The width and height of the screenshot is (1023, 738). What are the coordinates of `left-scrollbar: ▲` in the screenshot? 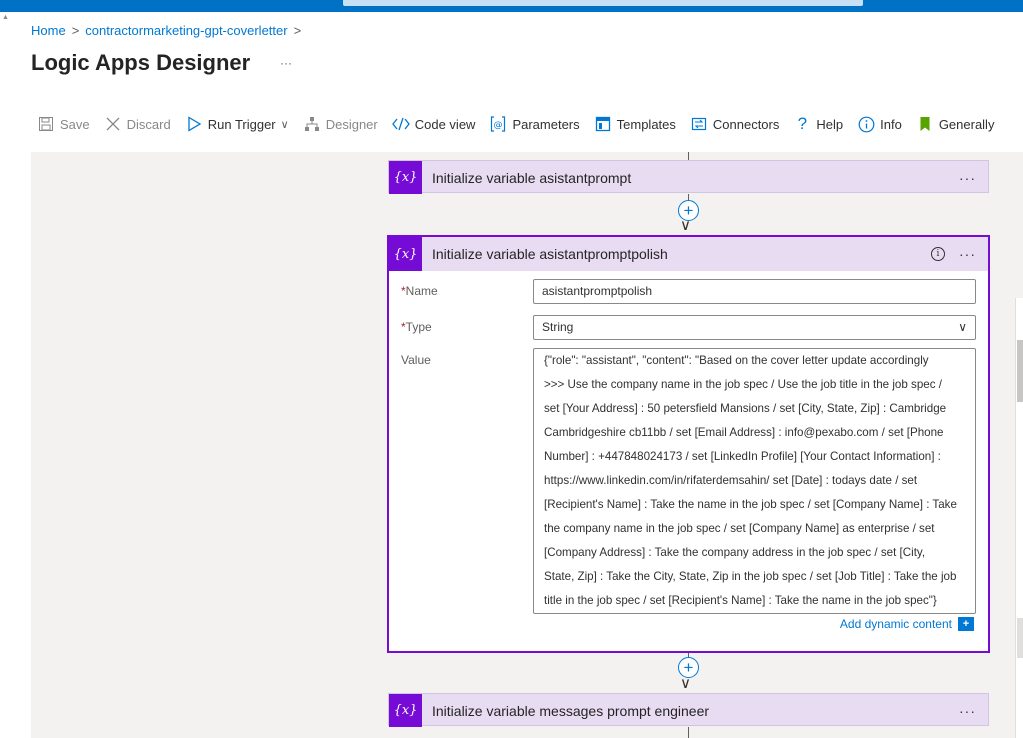 It's located at (5, 375).